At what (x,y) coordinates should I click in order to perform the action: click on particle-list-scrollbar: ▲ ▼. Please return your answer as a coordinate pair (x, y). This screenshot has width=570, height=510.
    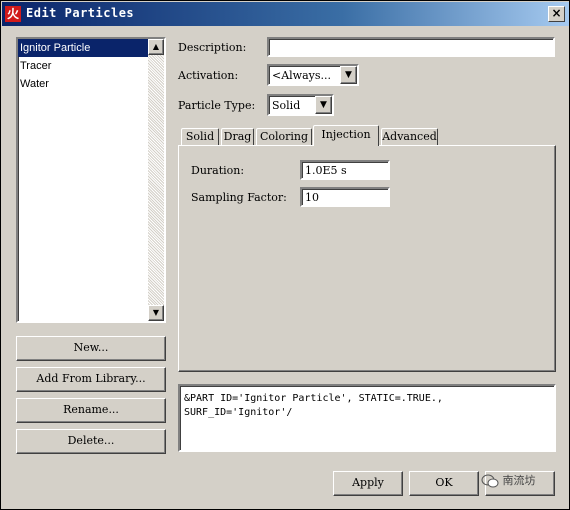
    Looking at the image, I should click on (156, 180).